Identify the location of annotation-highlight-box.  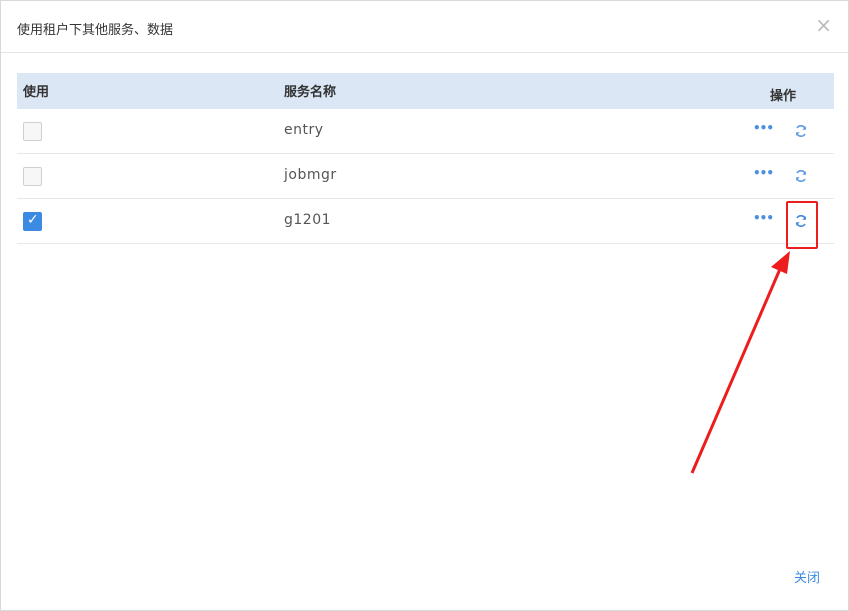
(802, 225).